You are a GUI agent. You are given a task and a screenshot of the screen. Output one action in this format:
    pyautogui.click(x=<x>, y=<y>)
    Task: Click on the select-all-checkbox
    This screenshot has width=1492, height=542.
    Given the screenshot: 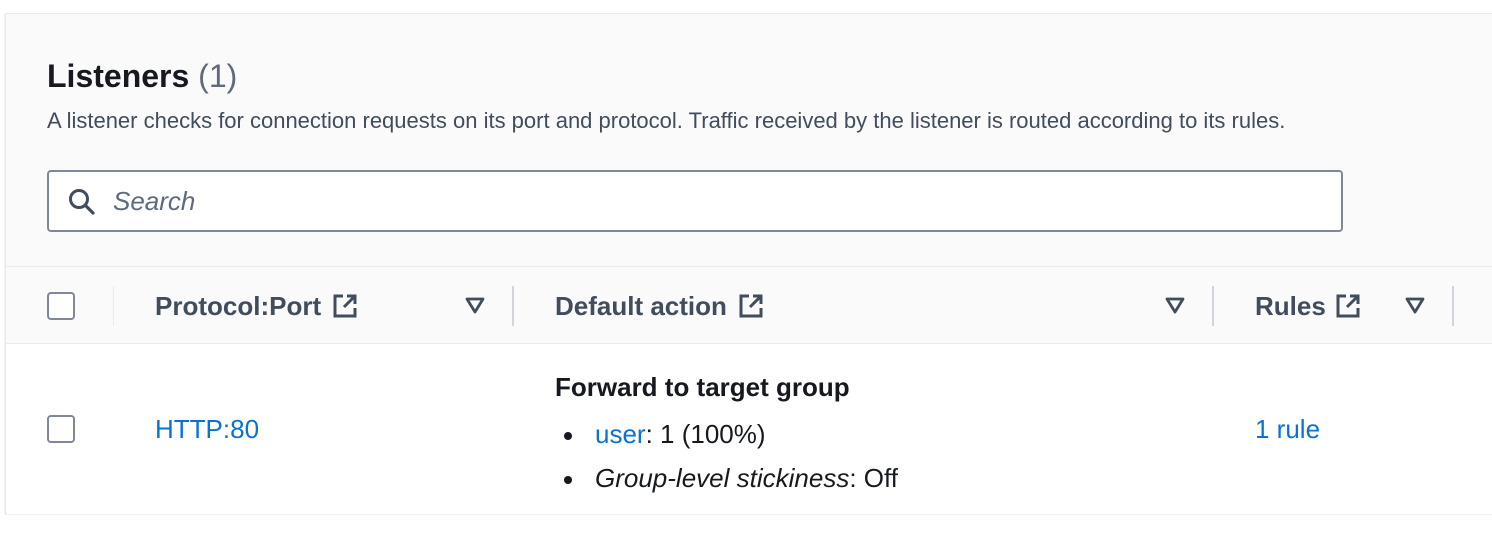 What is the action you would take?
    pyautogui.click(x=61, y=306)
    